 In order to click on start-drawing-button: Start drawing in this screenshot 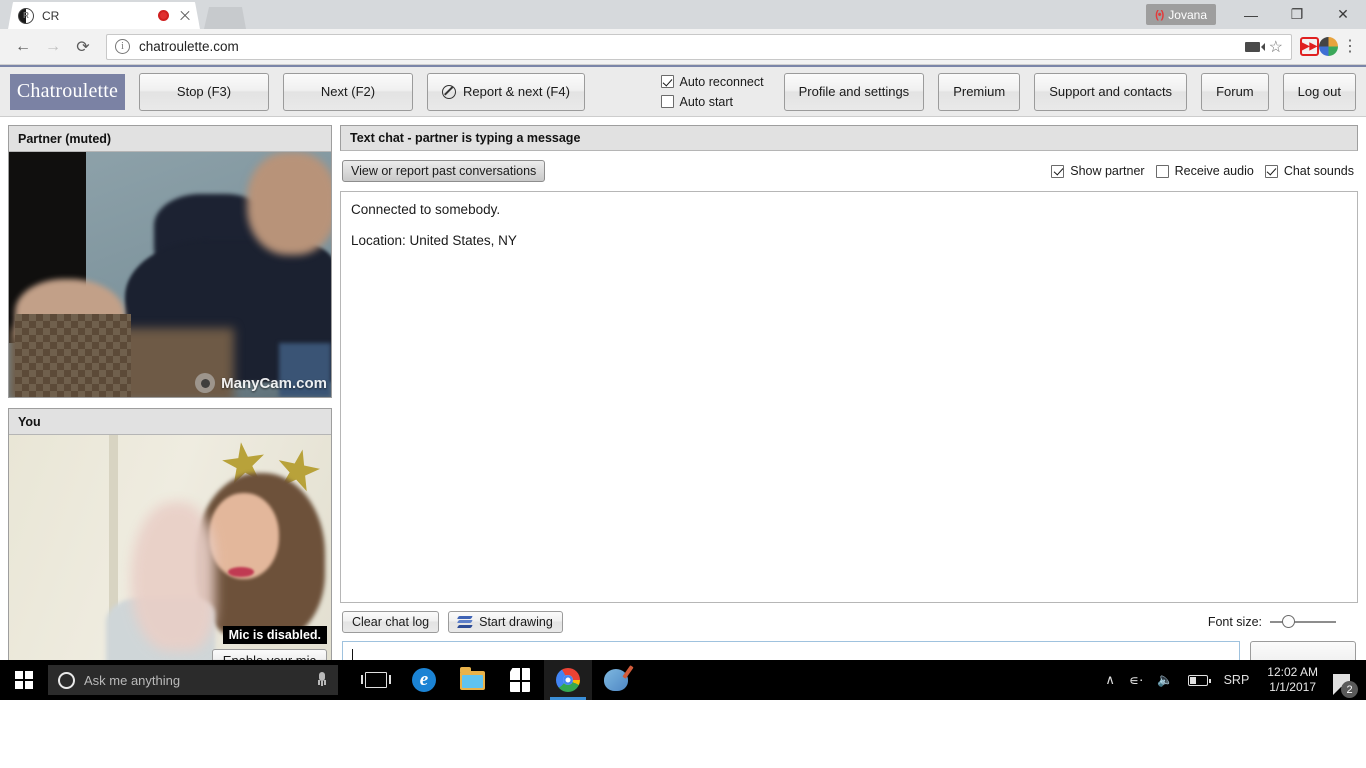, I will do `click(505, 622)`.